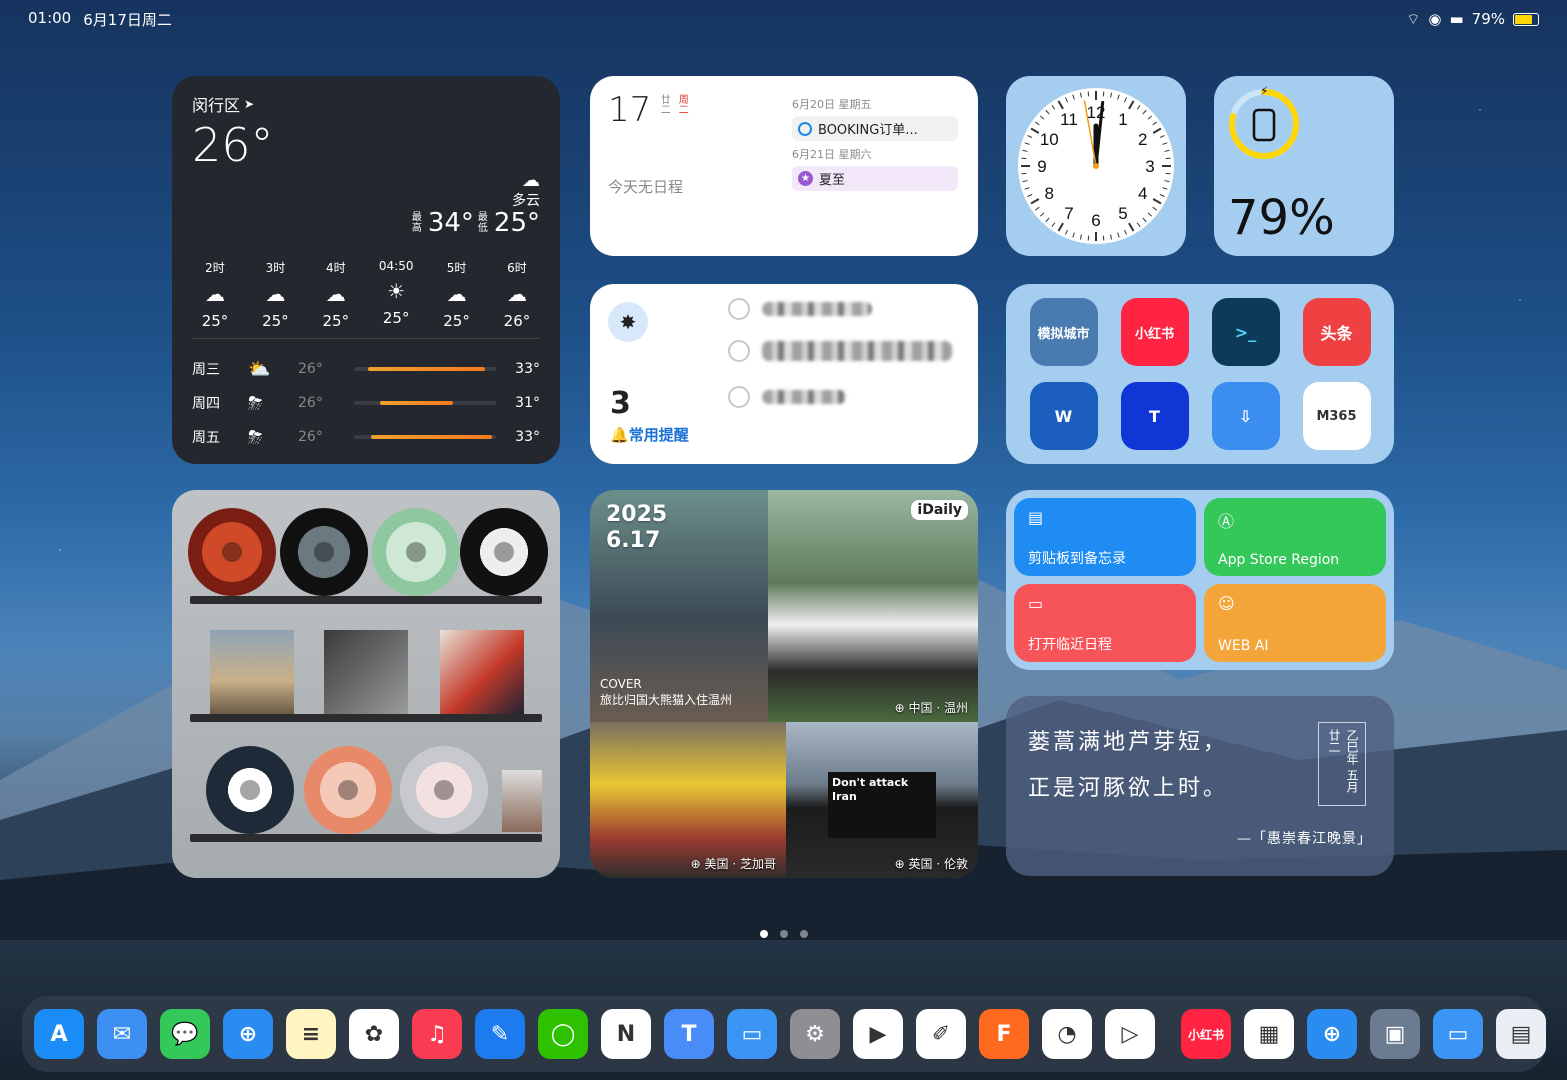  I want to click on shortcut-button: Ⓐ App Store Region, so click(1295, 537).